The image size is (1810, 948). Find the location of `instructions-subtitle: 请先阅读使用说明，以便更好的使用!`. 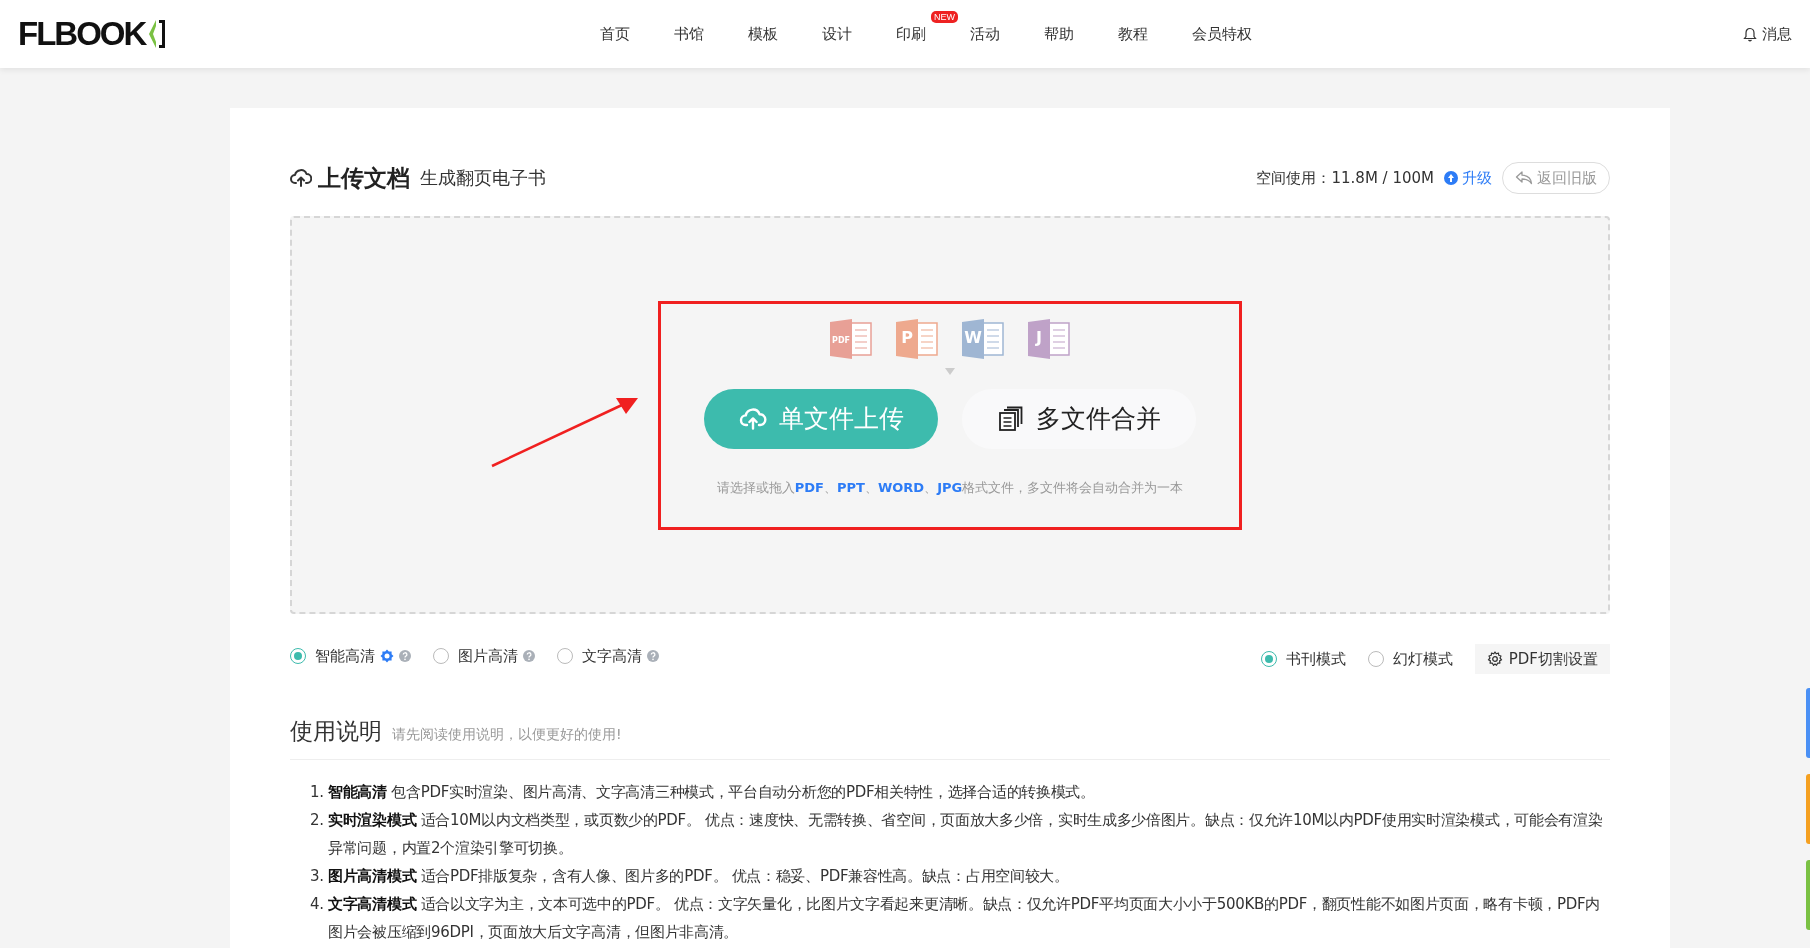

instructions-subtitle: 请先阅读使用说明，以便更好的使用! is located at coordinates (507, 735).